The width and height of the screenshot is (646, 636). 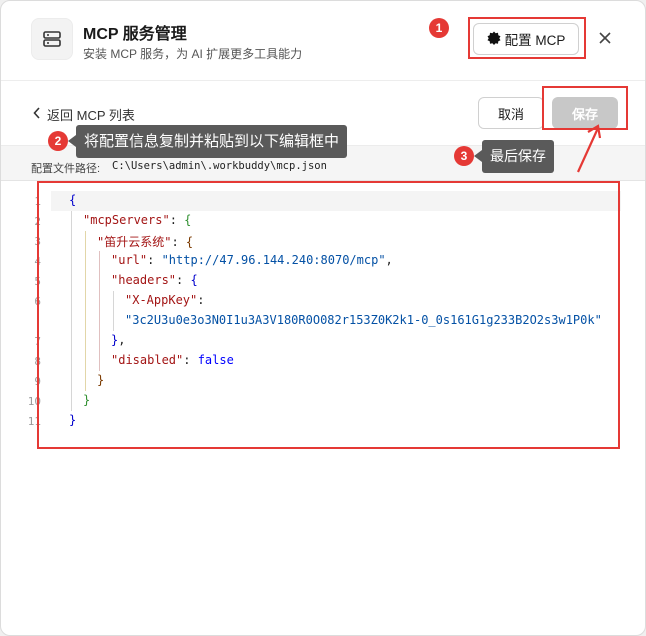 I want to click on back-to-mcp-list-link: 返回 MCP 列表, so click(x=84, y=114).